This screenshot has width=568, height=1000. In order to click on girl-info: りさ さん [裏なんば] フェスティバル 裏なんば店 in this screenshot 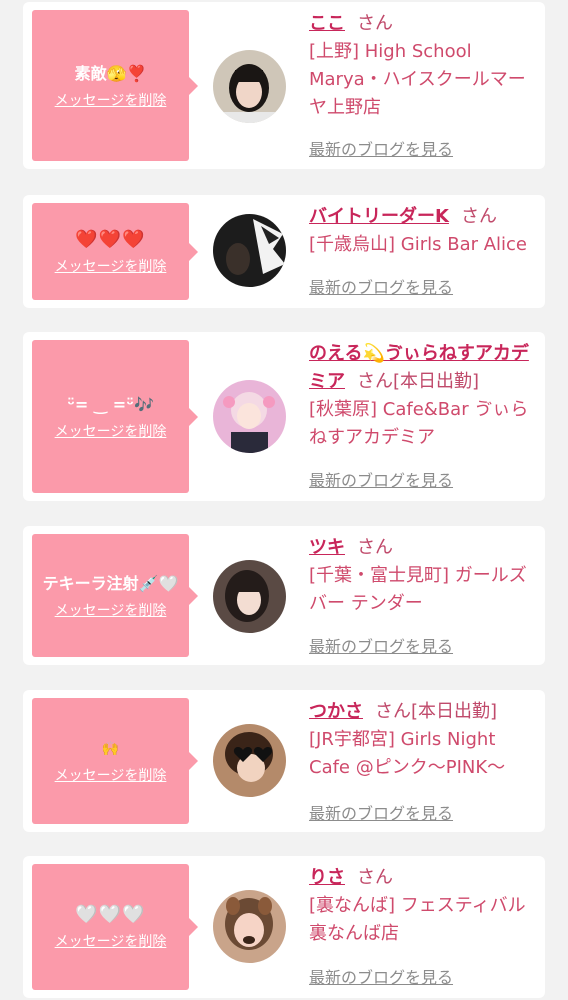, I will do `click(425, 906)`.